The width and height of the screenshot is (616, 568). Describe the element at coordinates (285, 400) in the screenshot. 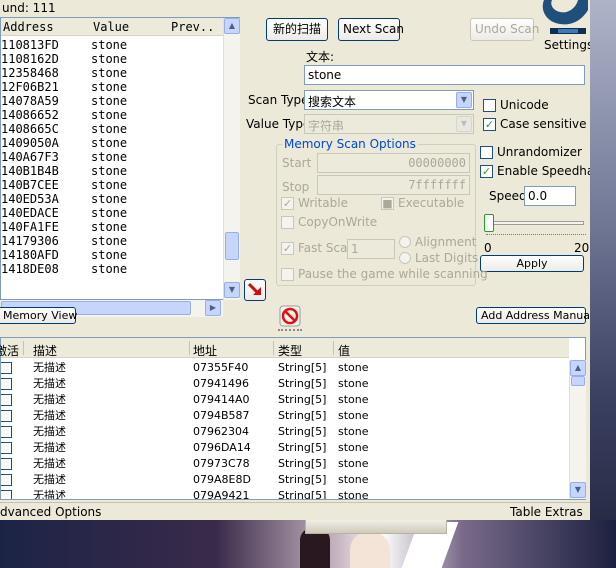

I see `table-row: 无描述 079414A0 String[5] stone` at that location.